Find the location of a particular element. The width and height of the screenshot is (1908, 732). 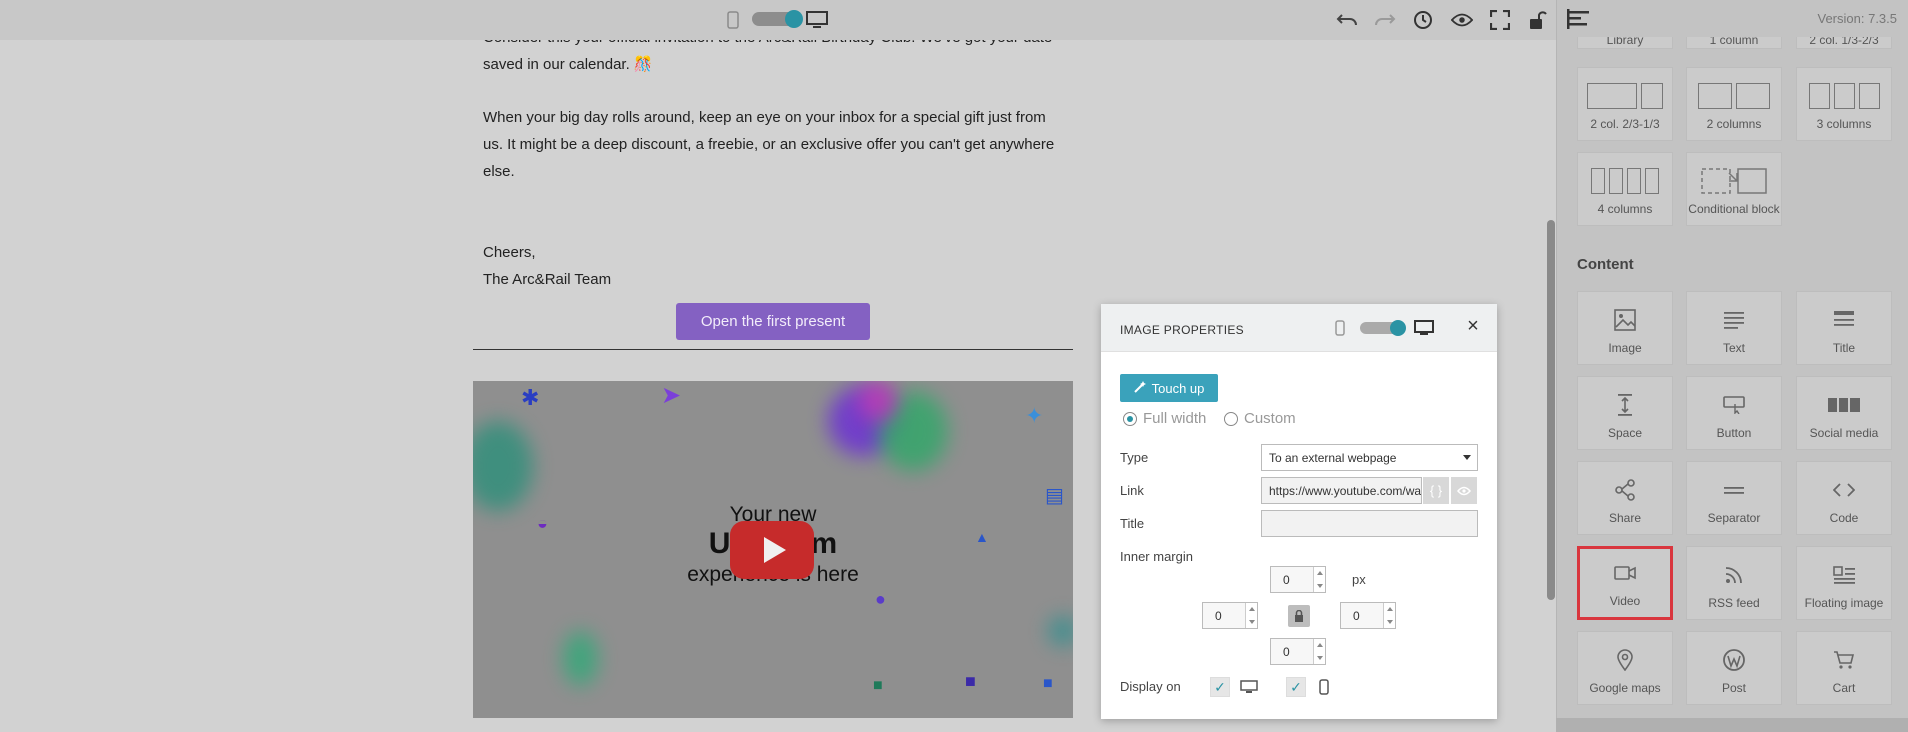

tile-label: Share is located at coordinates (1625, 518).